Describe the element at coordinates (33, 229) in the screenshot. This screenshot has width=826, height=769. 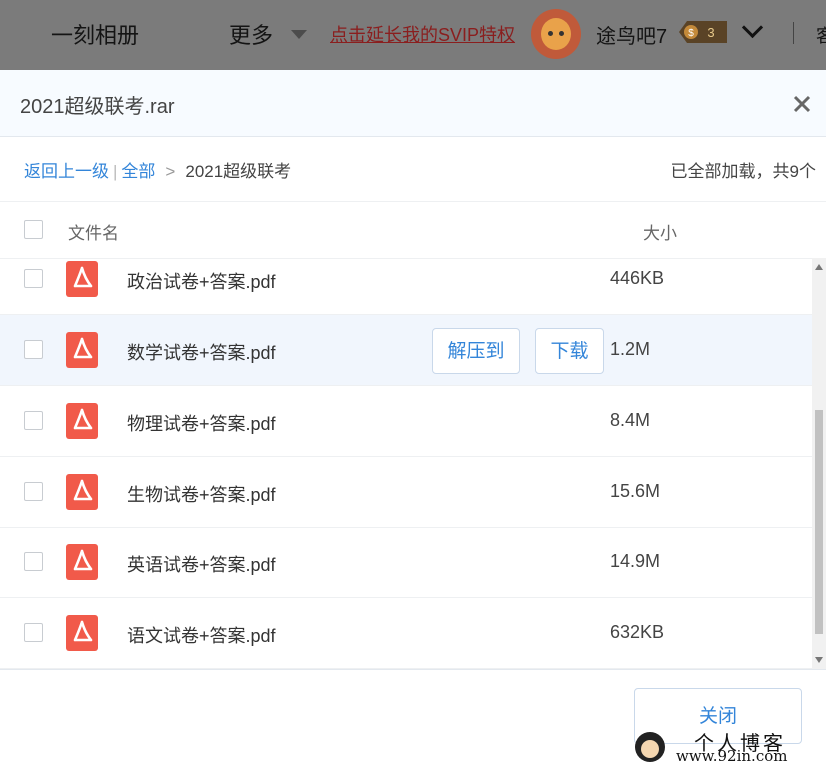
I see `select-all-checkbox` at that location.